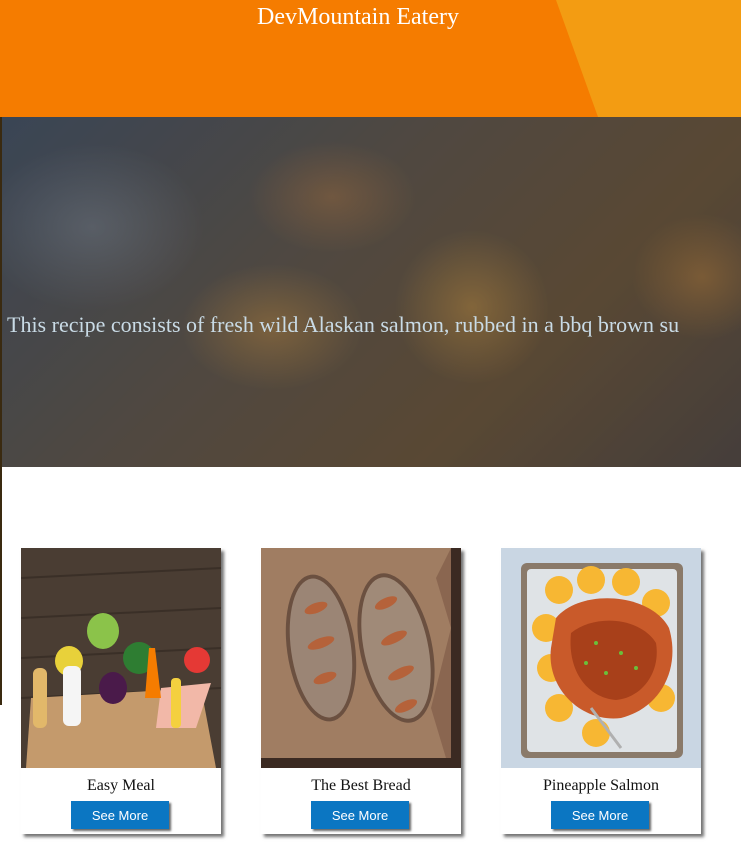  I want to click on card-title: The Best Bread, so click(361, 785).